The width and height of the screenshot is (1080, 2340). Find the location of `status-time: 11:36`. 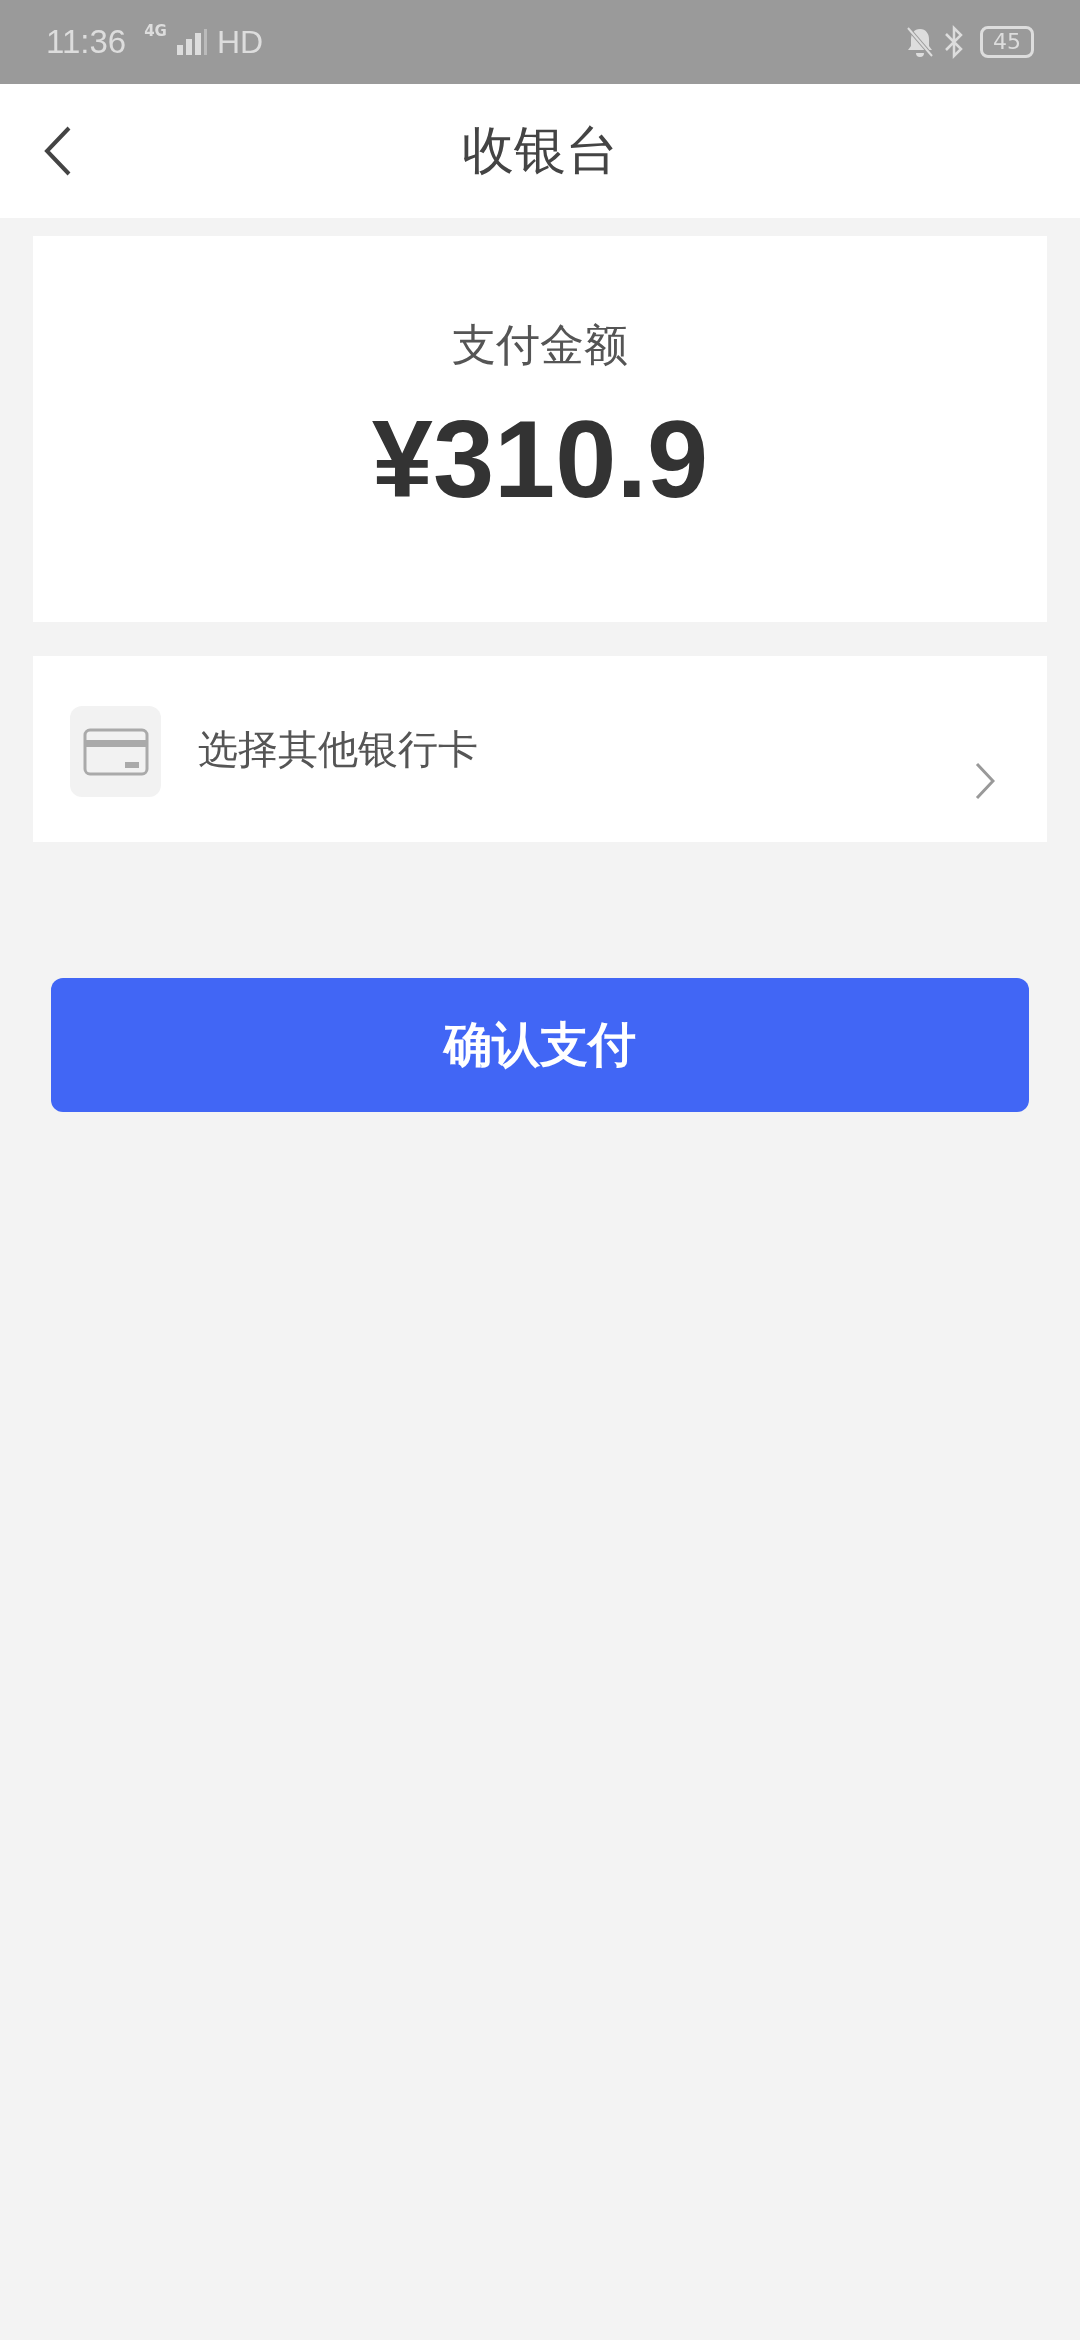

status-time: 11:36 is located at coordinates (86, 42).